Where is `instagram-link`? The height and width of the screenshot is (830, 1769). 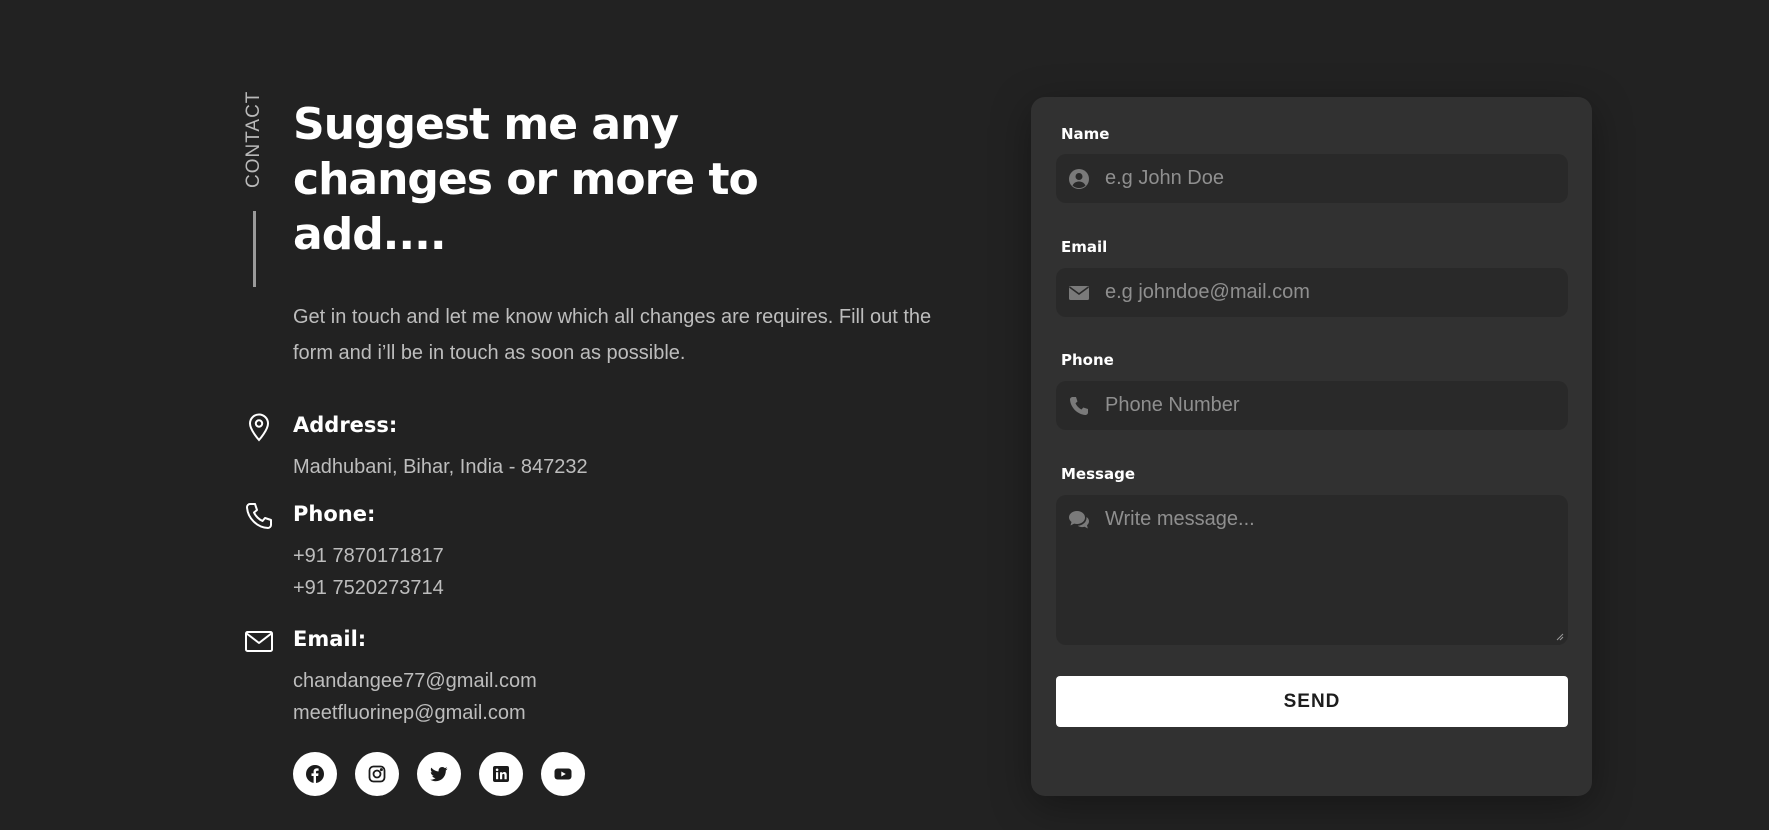 instagram-link is located at coordinates (377, 774).